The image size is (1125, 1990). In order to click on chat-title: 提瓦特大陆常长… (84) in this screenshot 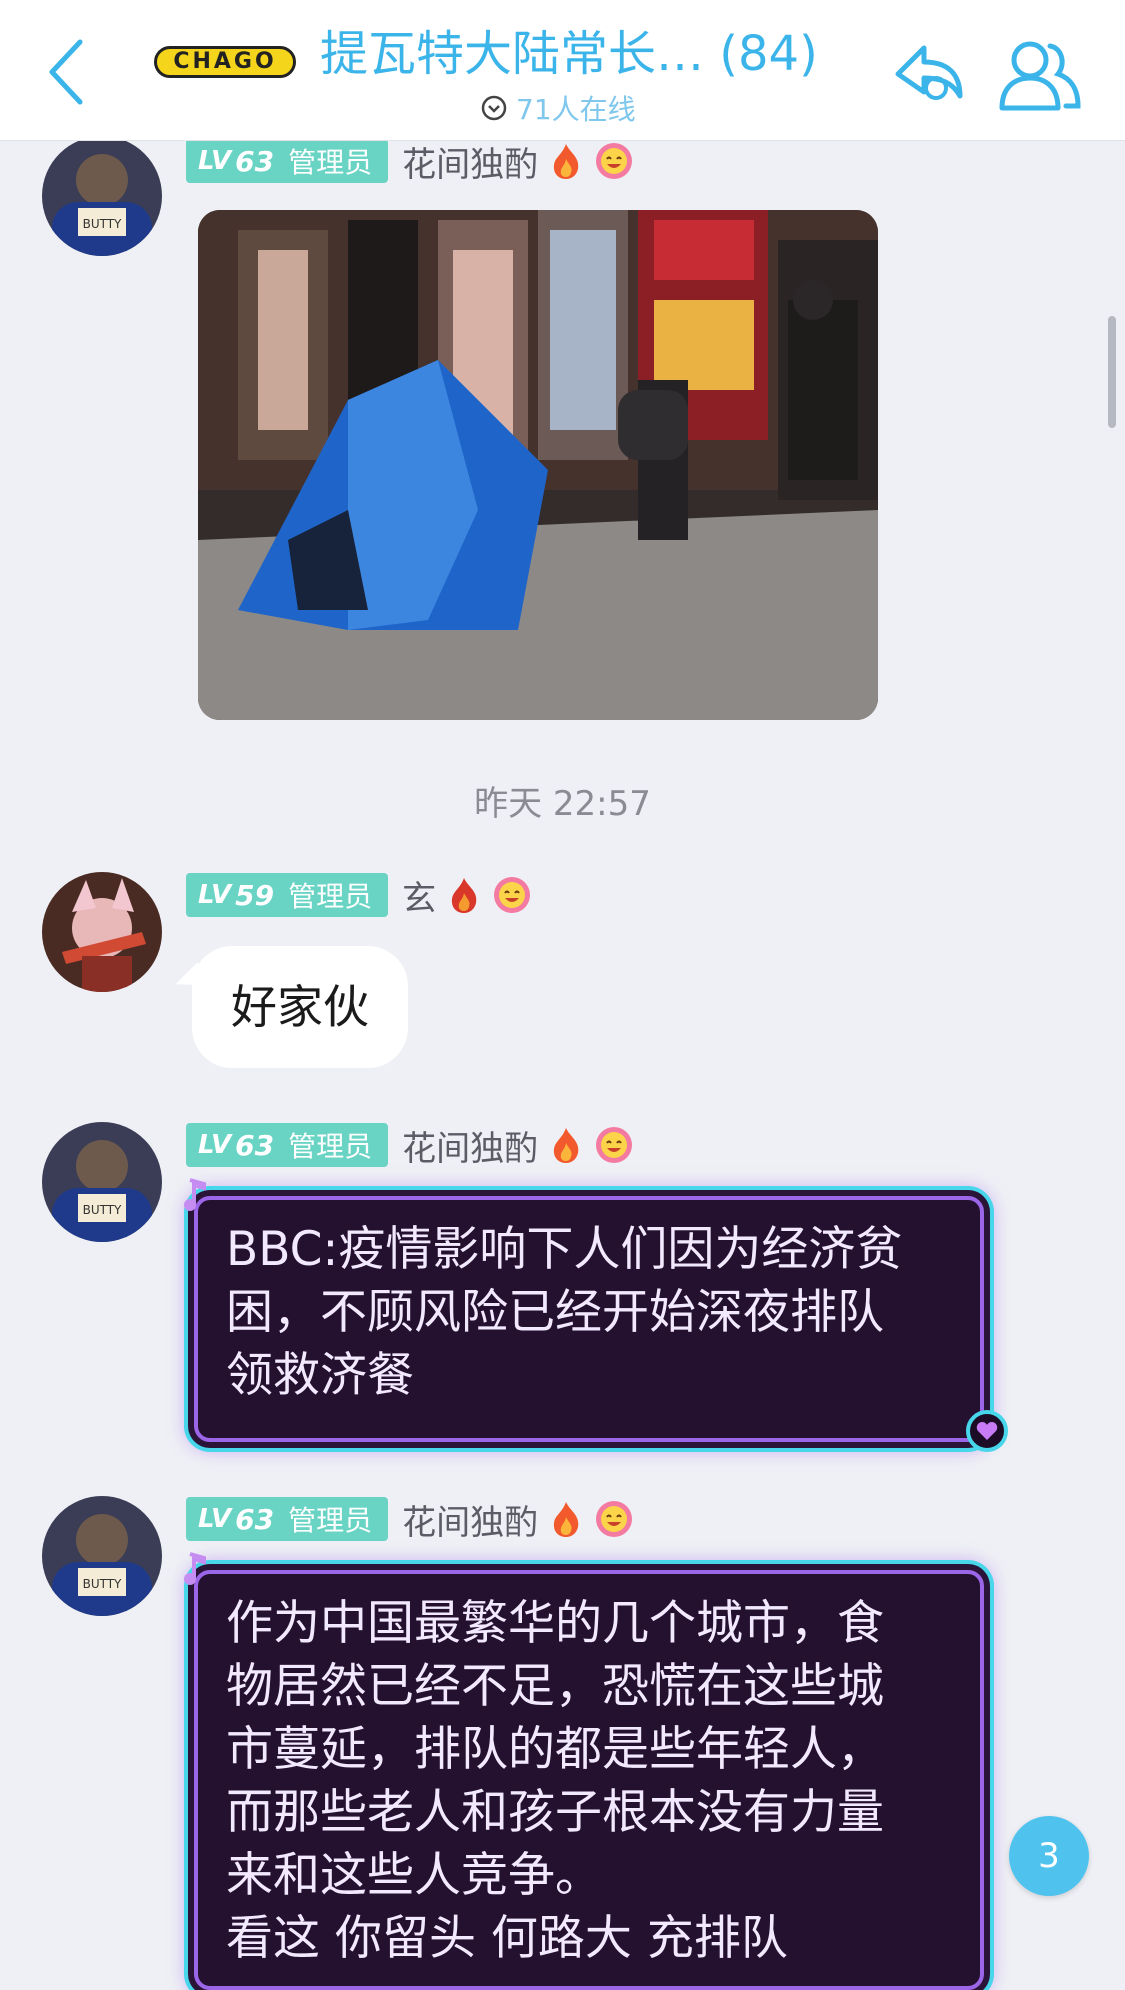, I will do `click(580, 54)`.